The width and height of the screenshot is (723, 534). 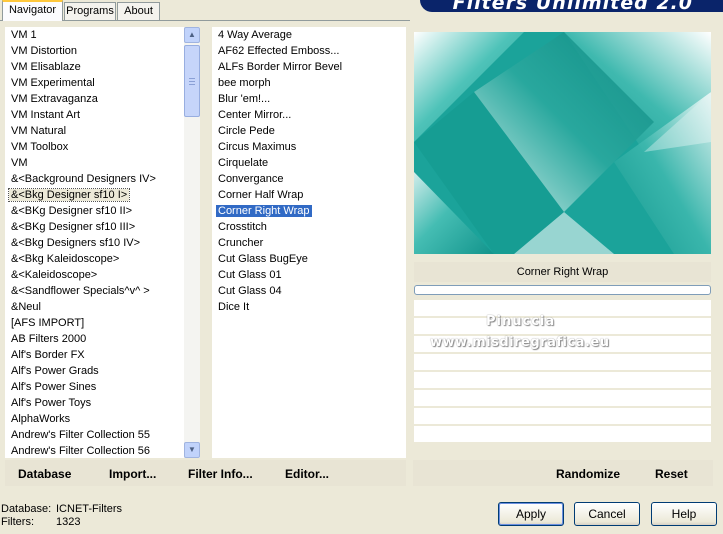 What do you see at coordinates (53, 83) in the screenshot?
I see `category-item-label: VM Experimental` at bounding box center [53, 83].